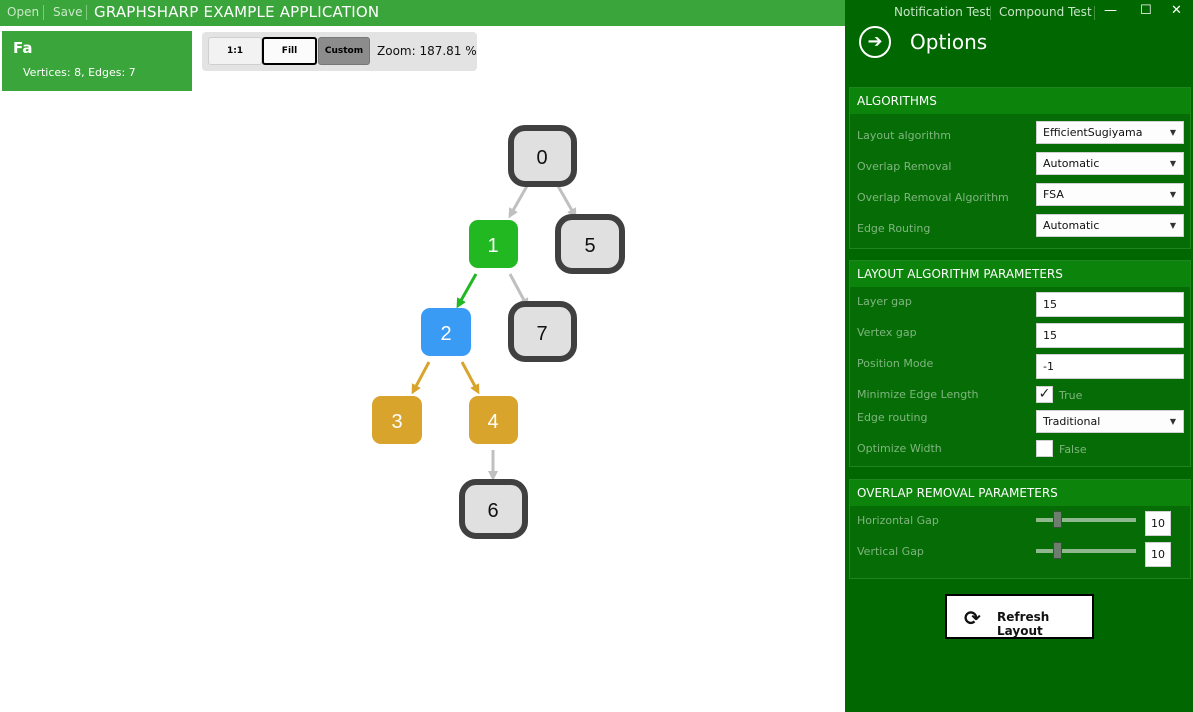 The width and height of the screenshot is (1193, 712). I want to click on position-mode-label: Position Mode, so click(895, 363).